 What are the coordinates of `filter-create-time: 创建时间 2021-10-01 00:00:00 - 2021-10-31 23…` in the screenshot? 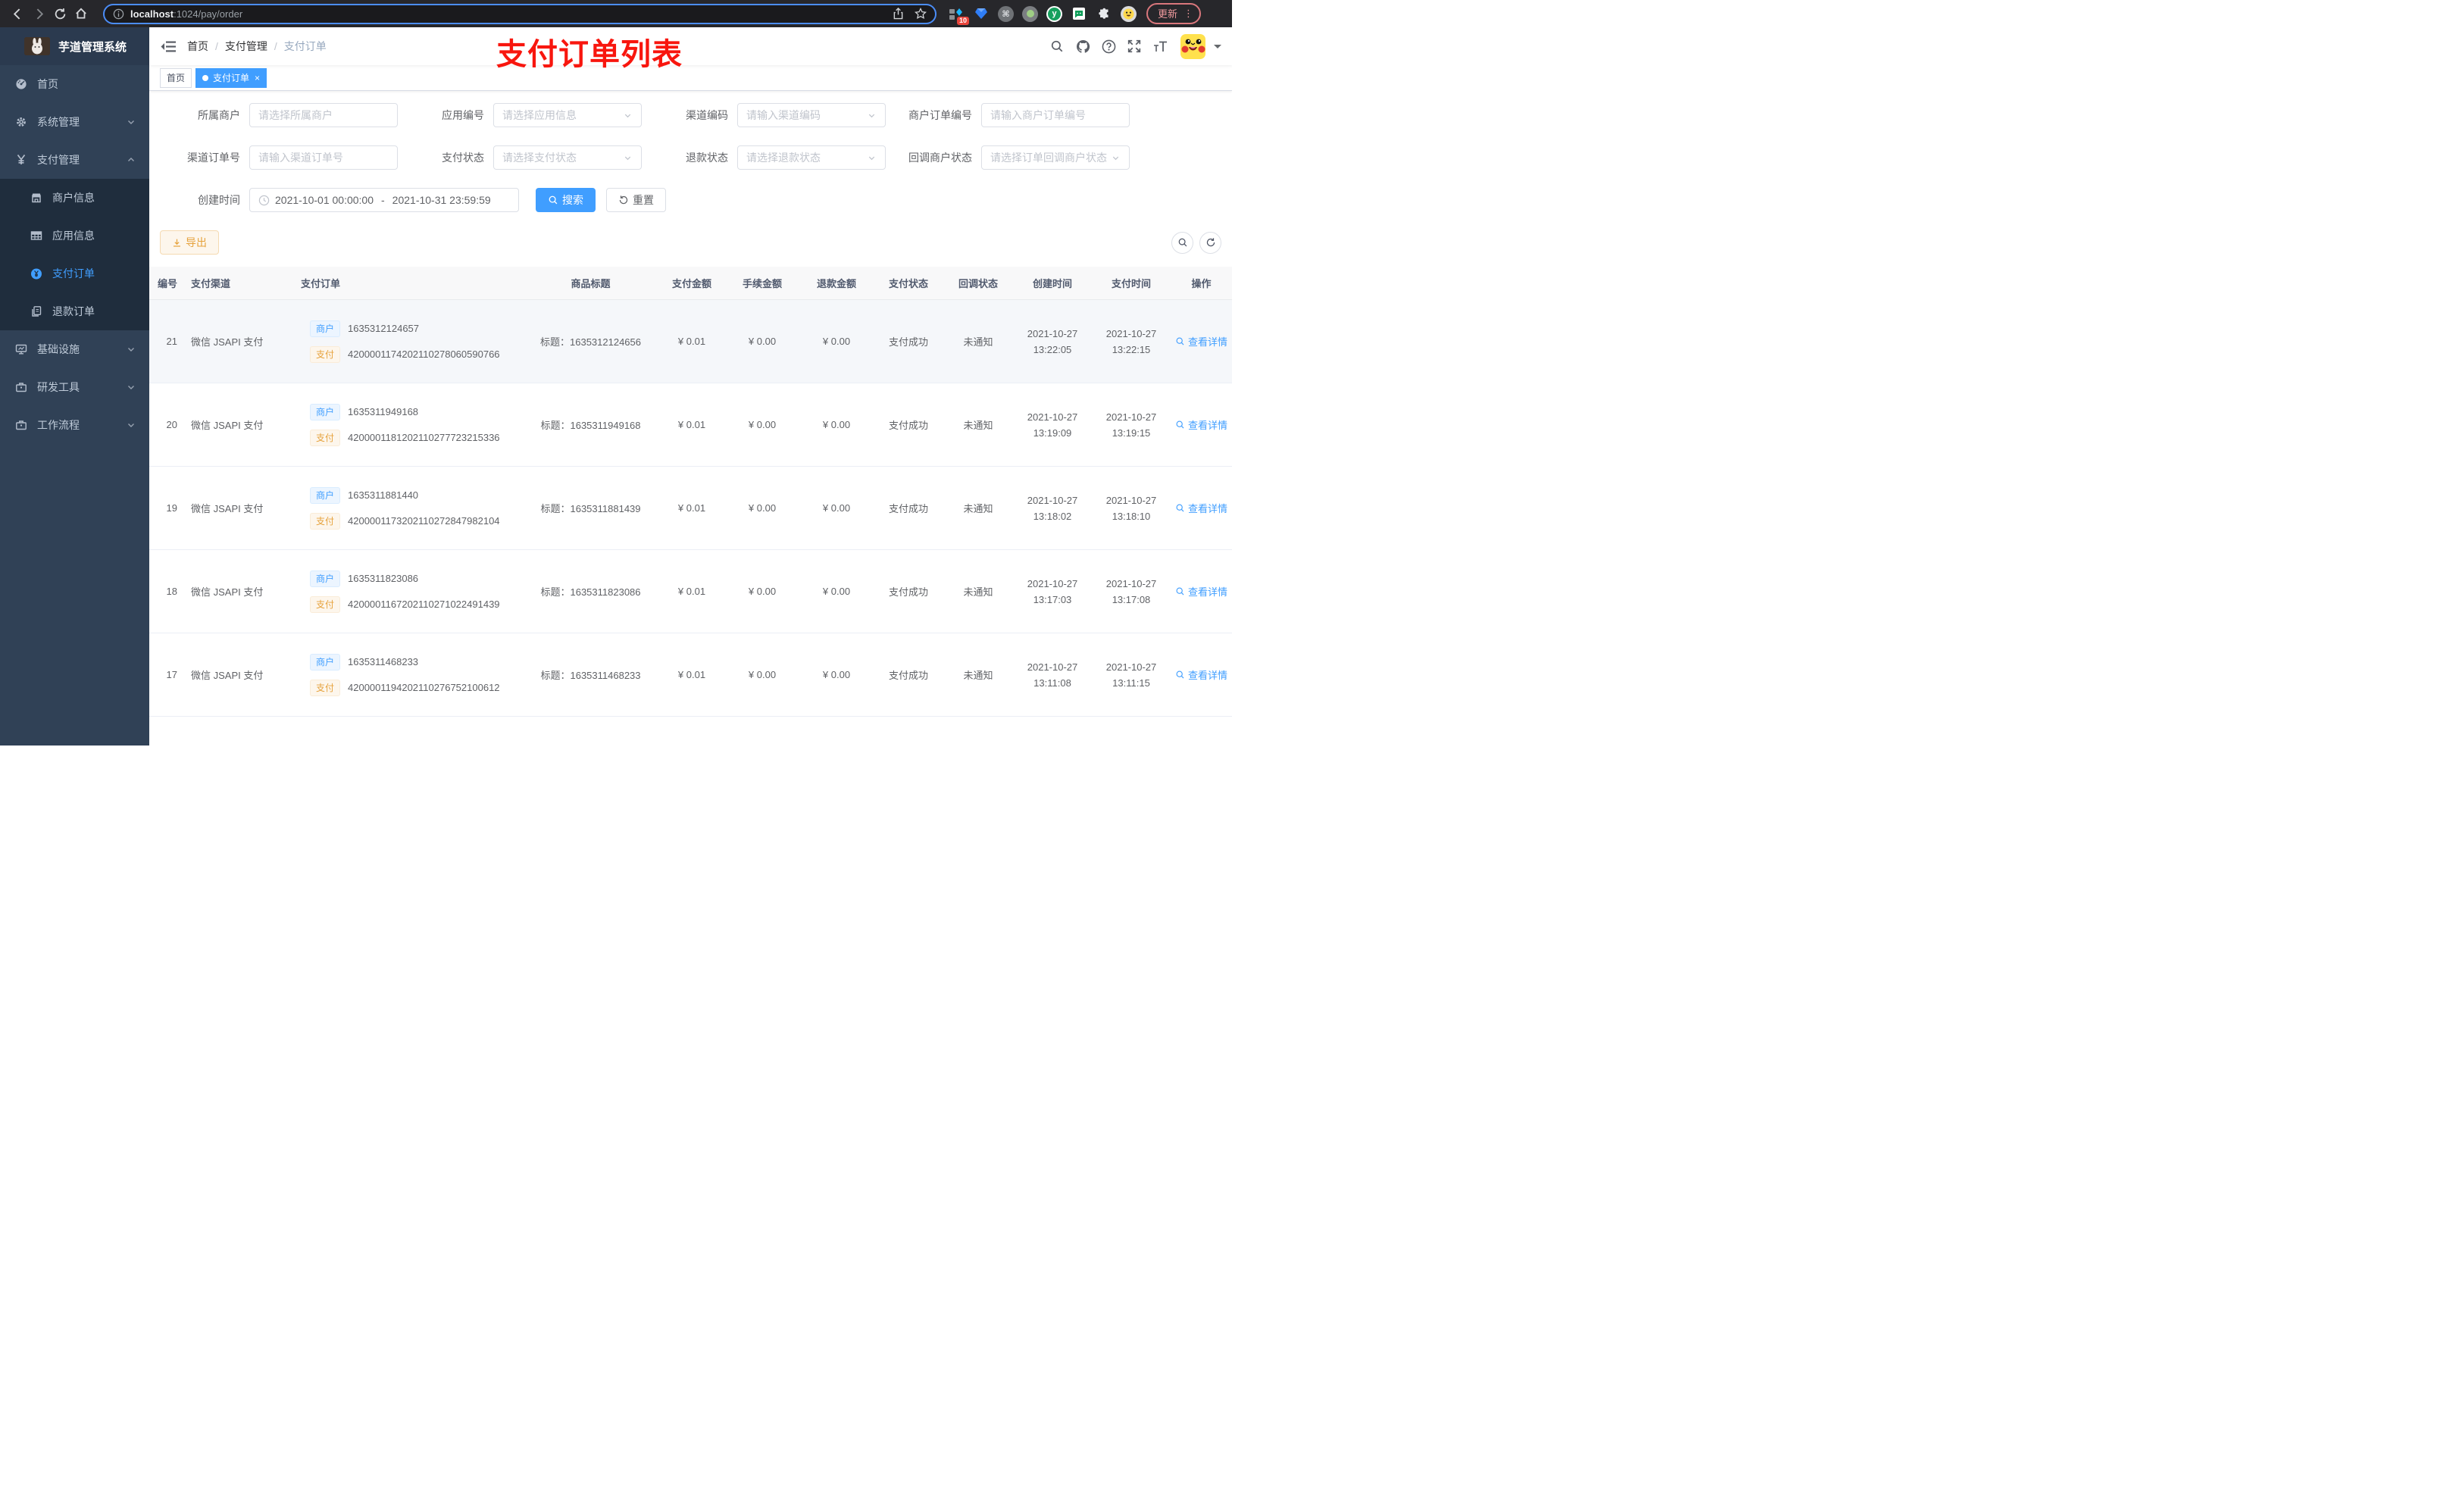 It's located at (339, 200).